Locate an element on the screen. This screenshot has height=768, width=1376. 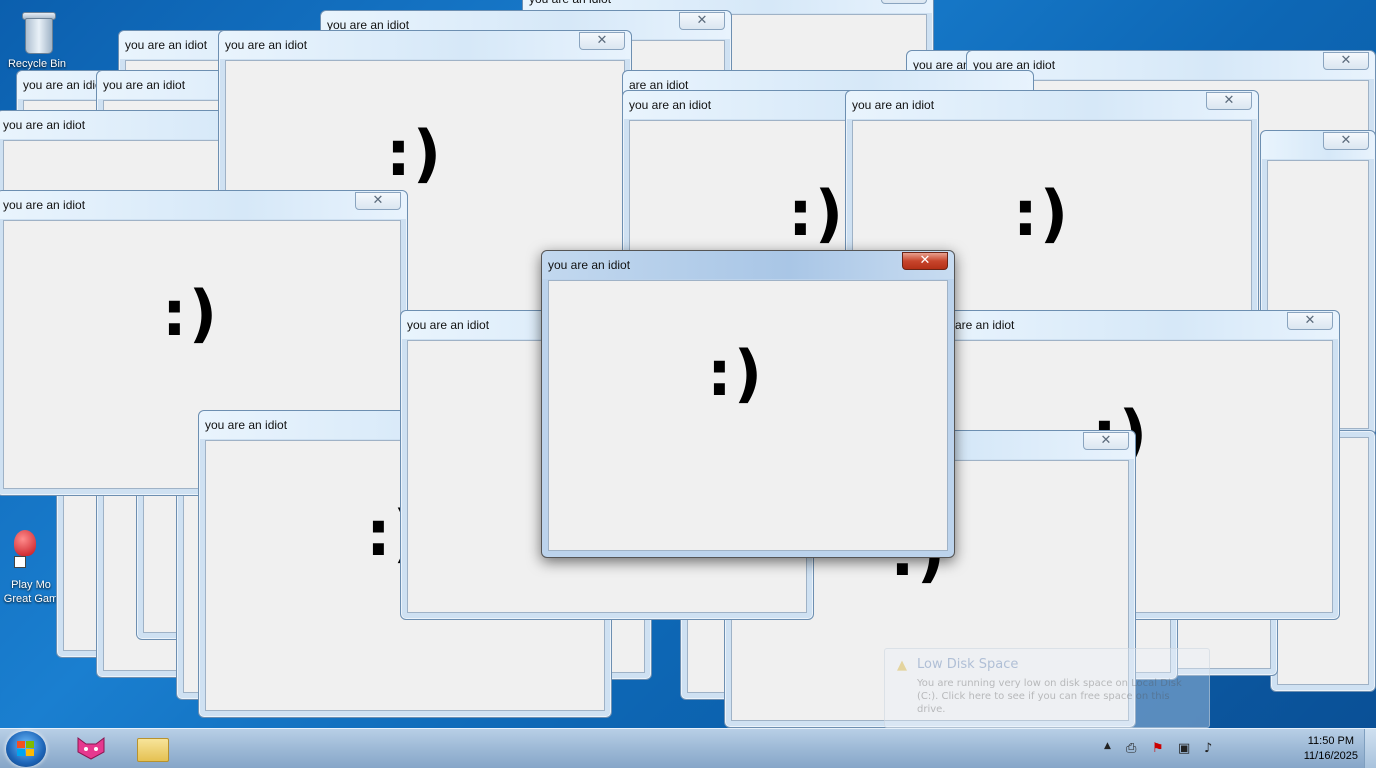
taskbar-explorer-button is located at coordinates (152, 749).